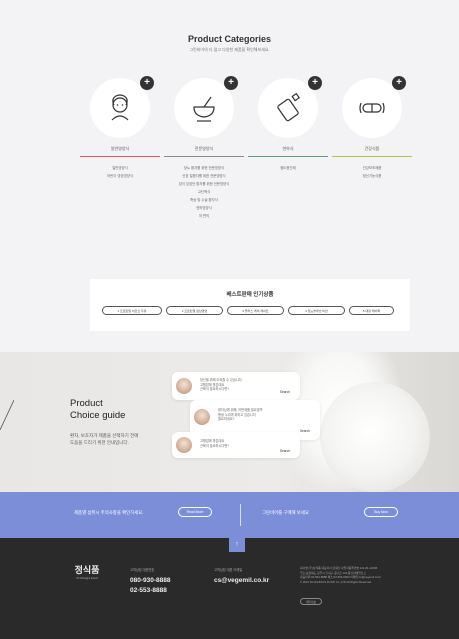  What do you see at coordinates (229, 39) in the screenshot?
I see `categories-title: Product Categories` at bounding box center [229, 39].